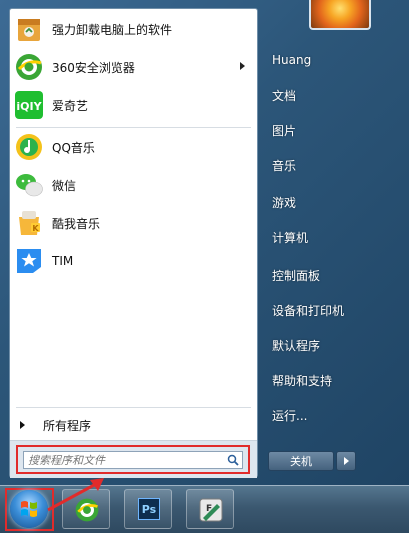 The width and height of the screenshot is (409, 533). I want to click on program-label: 爱奇艺, so click(70, 105).